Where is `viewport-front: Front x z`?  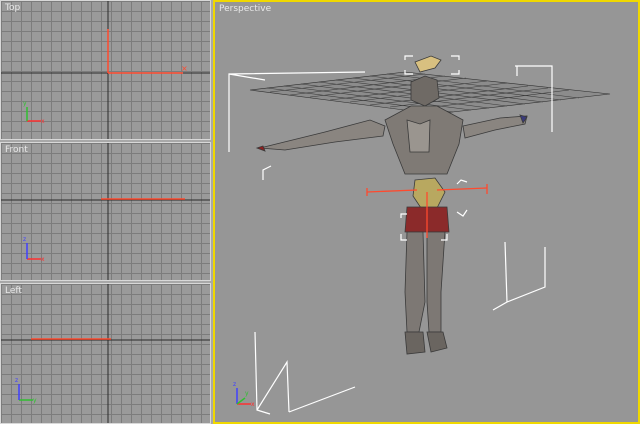
viewport-front: Front x z is located at coordinates (105, 211).